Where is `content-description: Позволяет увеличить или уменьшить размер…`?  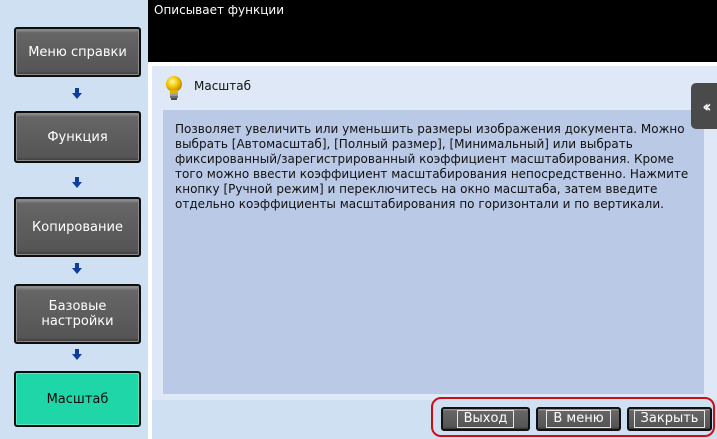 content-description: Позволяет увеличить или уменьшить размер… is located at coordinates (432, 166).